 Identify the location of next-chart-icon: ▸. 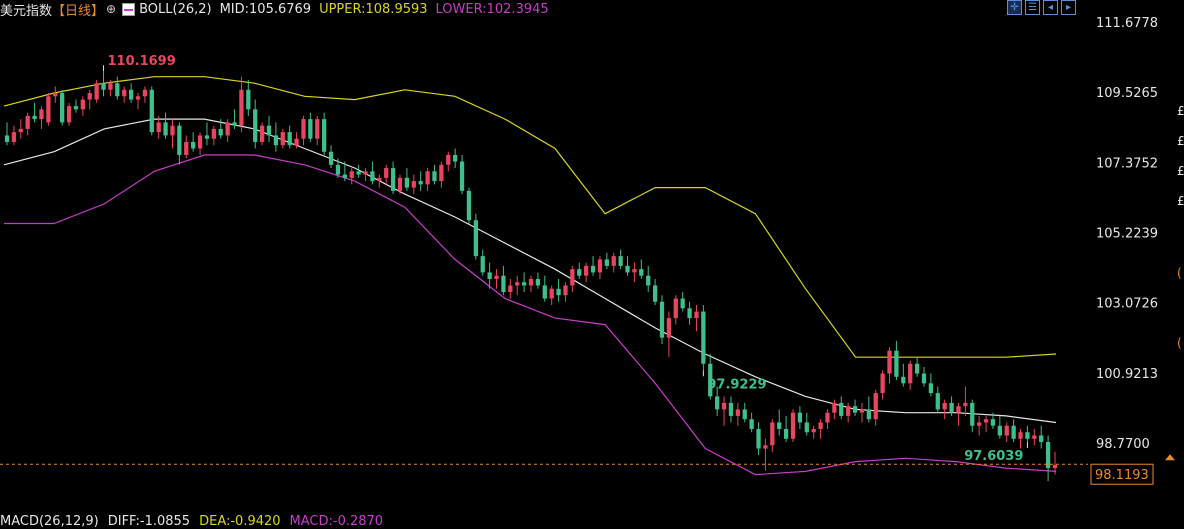
(1068, 7).